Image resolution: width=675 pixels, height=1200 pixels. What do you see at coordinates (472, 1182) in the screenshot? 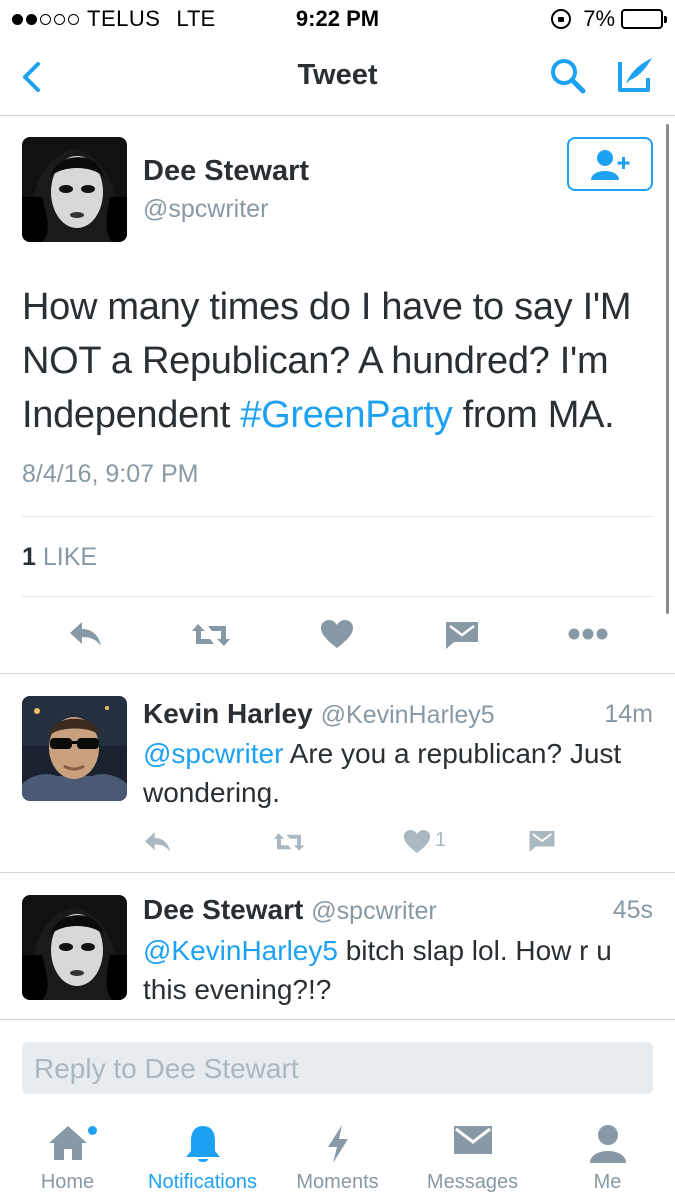
I see `tab-label: Messages` at bounding box center [472, 1182].